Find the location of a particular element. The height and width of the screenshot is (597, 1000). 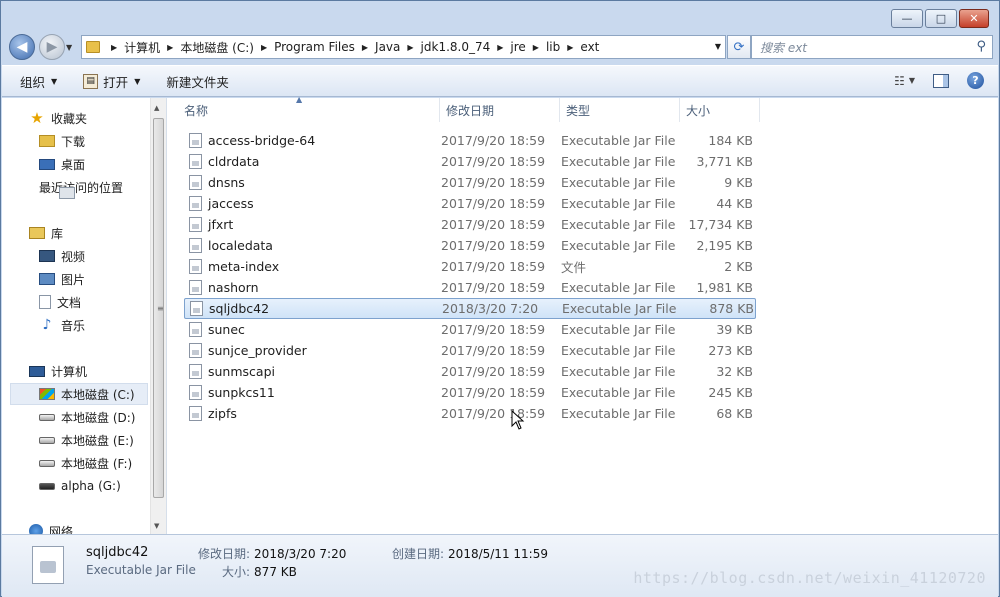

column-header-type: 类型 is located at coordinates (620, 110).